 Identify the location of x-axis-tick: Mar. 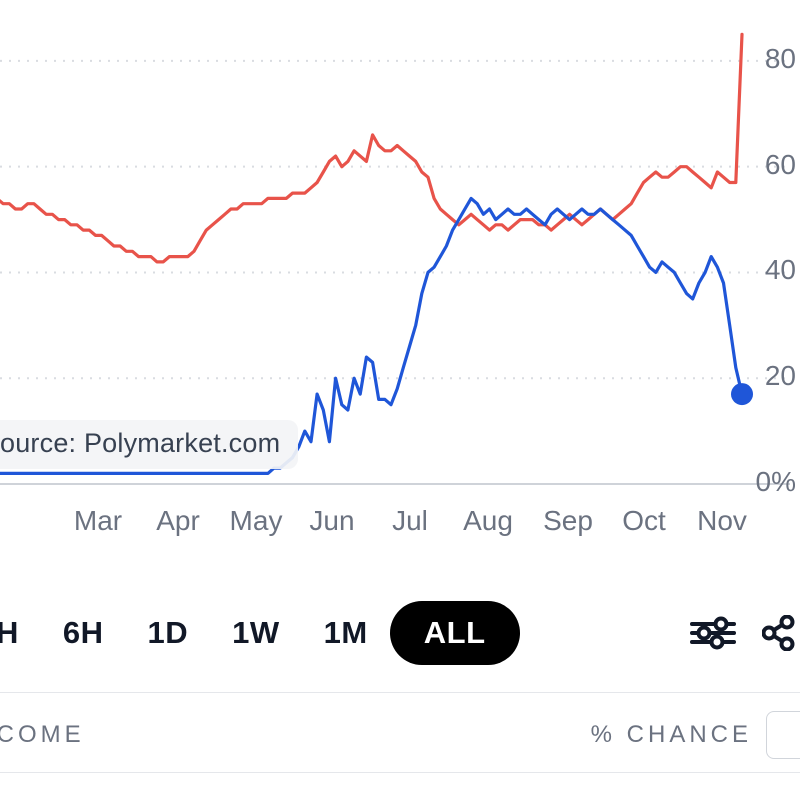
(98, 520).